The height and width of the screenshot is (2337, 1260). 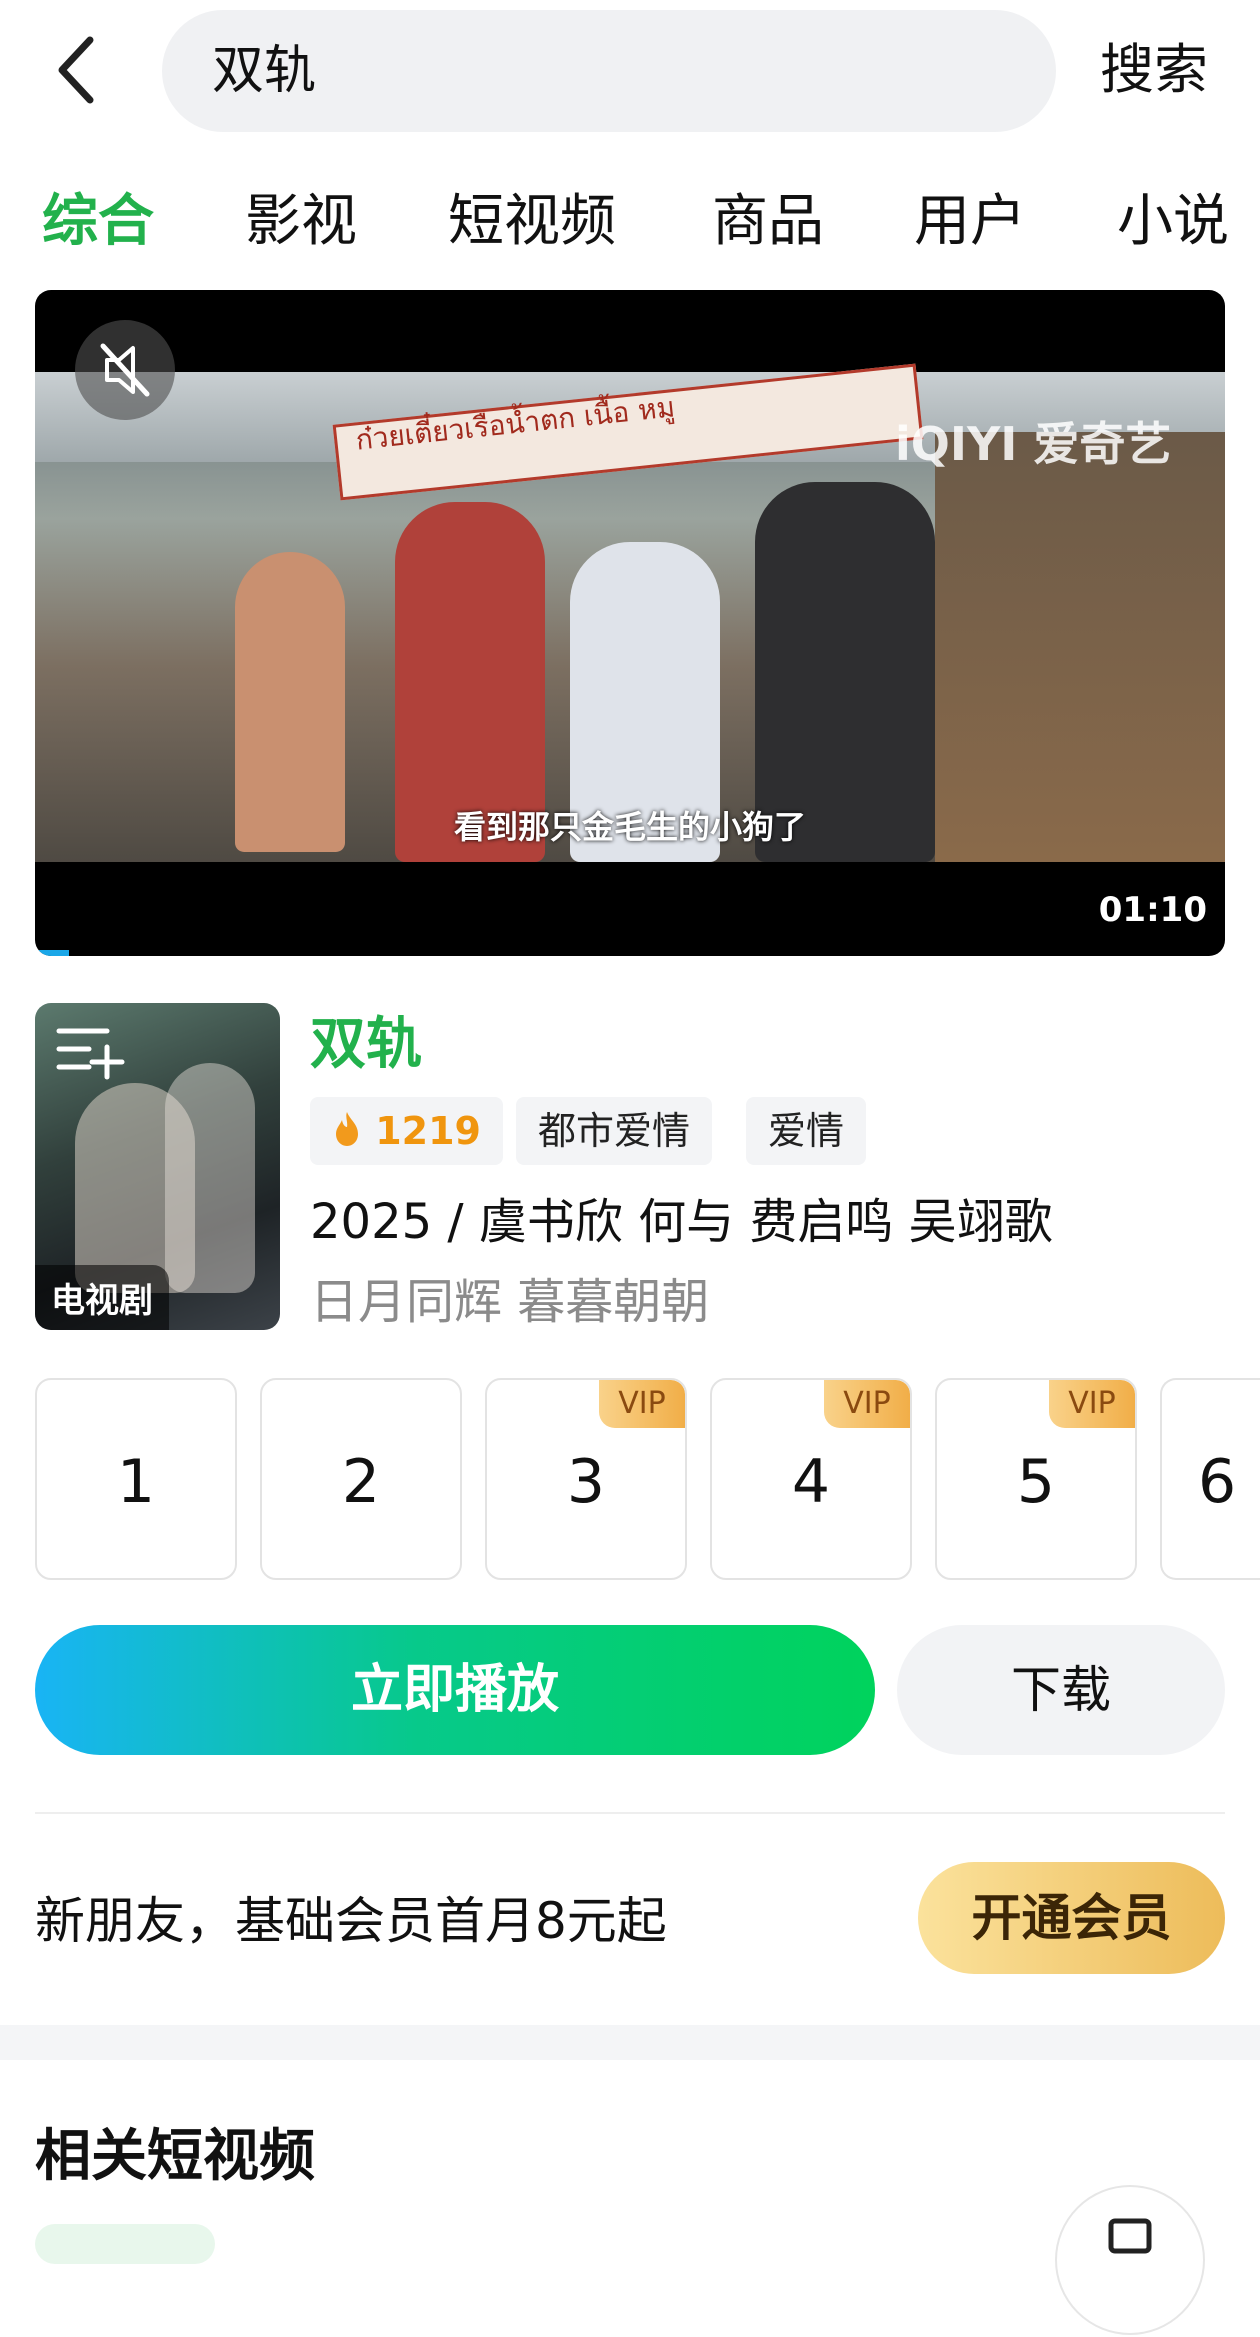 What do you see at coordinates (428, 1131) in the screenshot?
I see `heat-value: 1219` at bounding box center [428, 1131].